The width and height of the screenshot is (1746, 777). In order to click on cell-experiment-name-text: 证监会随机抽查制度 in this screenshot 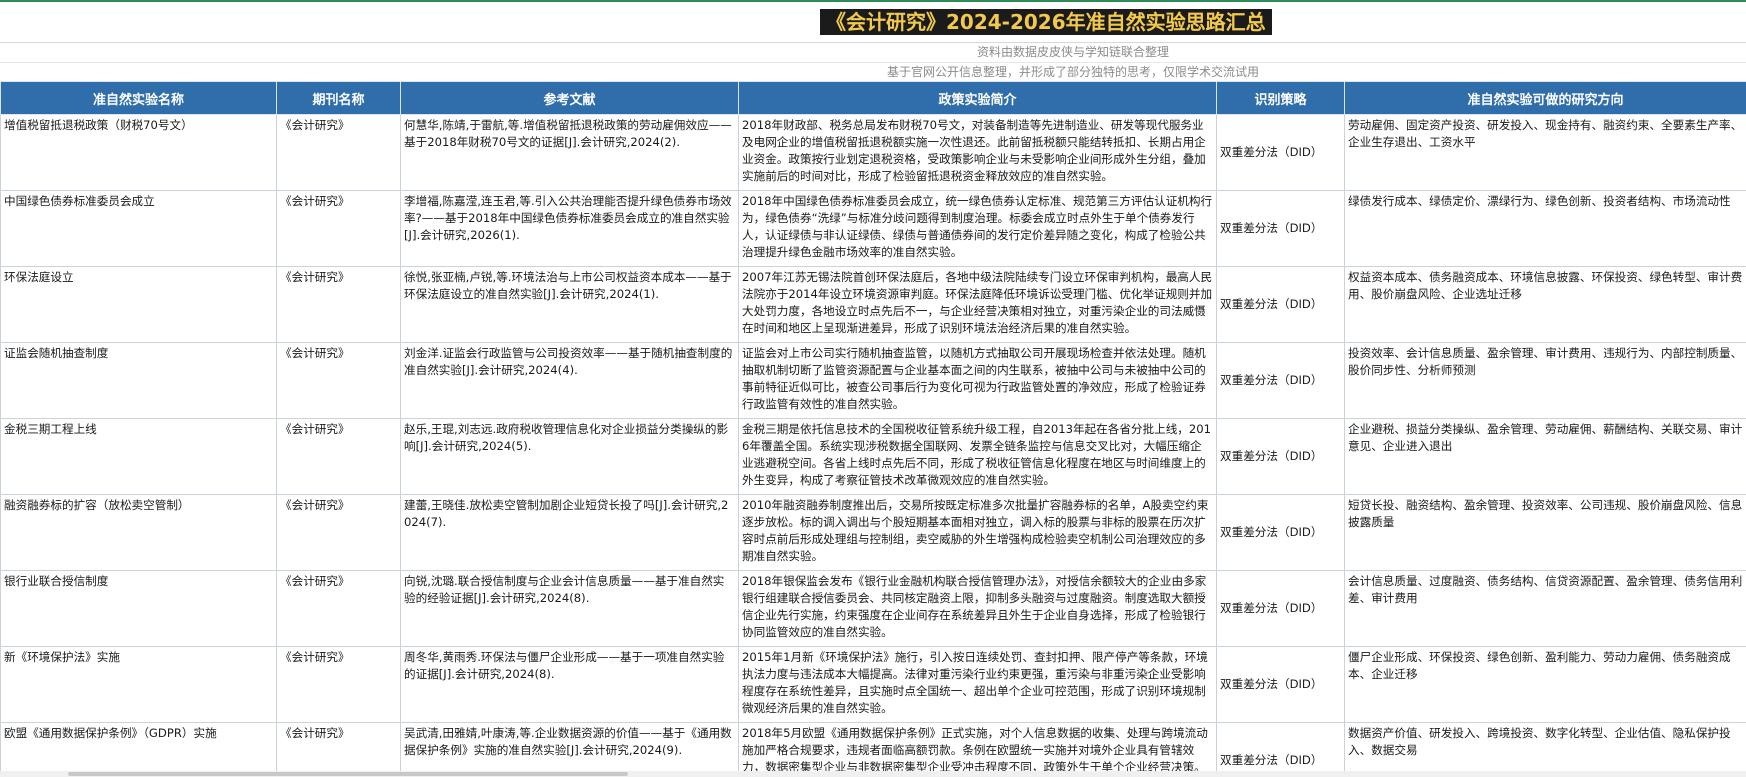, I will do `click(56, 353)`.